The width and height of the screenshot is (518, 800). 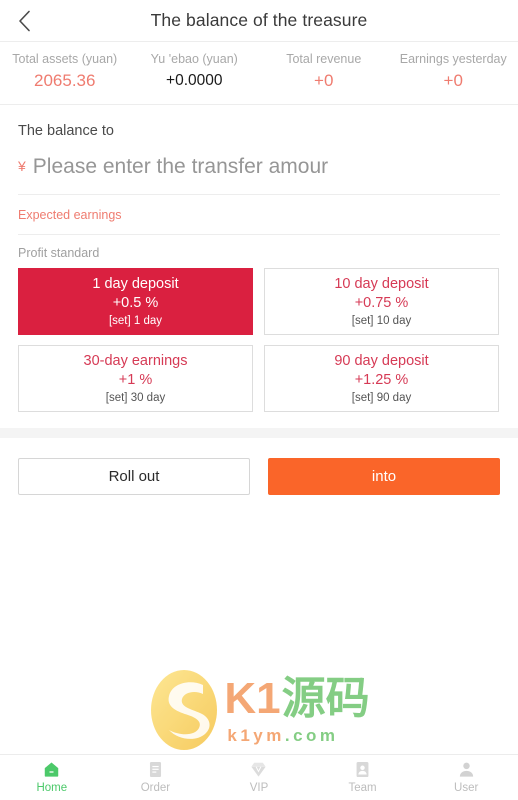 What do you see at coordinates (59, 253) in the screenshot?
I see `profit-standard-label: Profit standard` at bounding box center [59, 253].